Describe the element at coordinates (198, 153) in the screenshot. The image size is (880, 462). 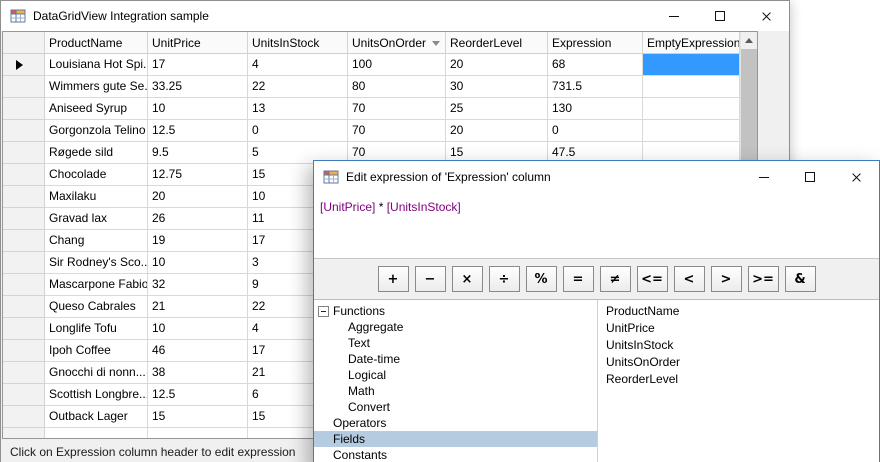
I see `grid-cell: 9.5` at that location.